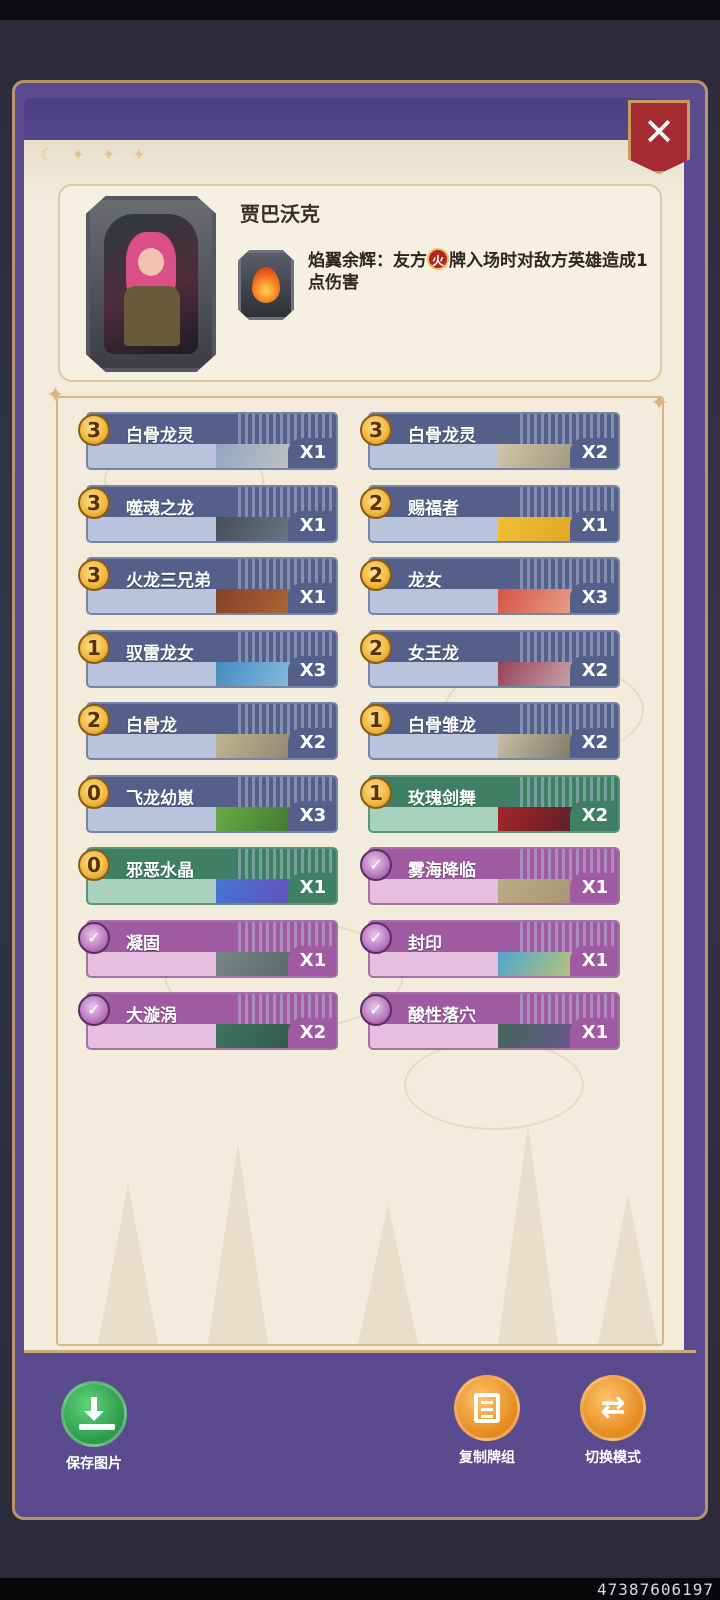 This screenshot has height=1600, width=720. What do you see at coordinates (96, 154) in the screenshot?
I see `header-decoration: ☾ ✦ ✦ ✦` at bounding box center [96, 154].